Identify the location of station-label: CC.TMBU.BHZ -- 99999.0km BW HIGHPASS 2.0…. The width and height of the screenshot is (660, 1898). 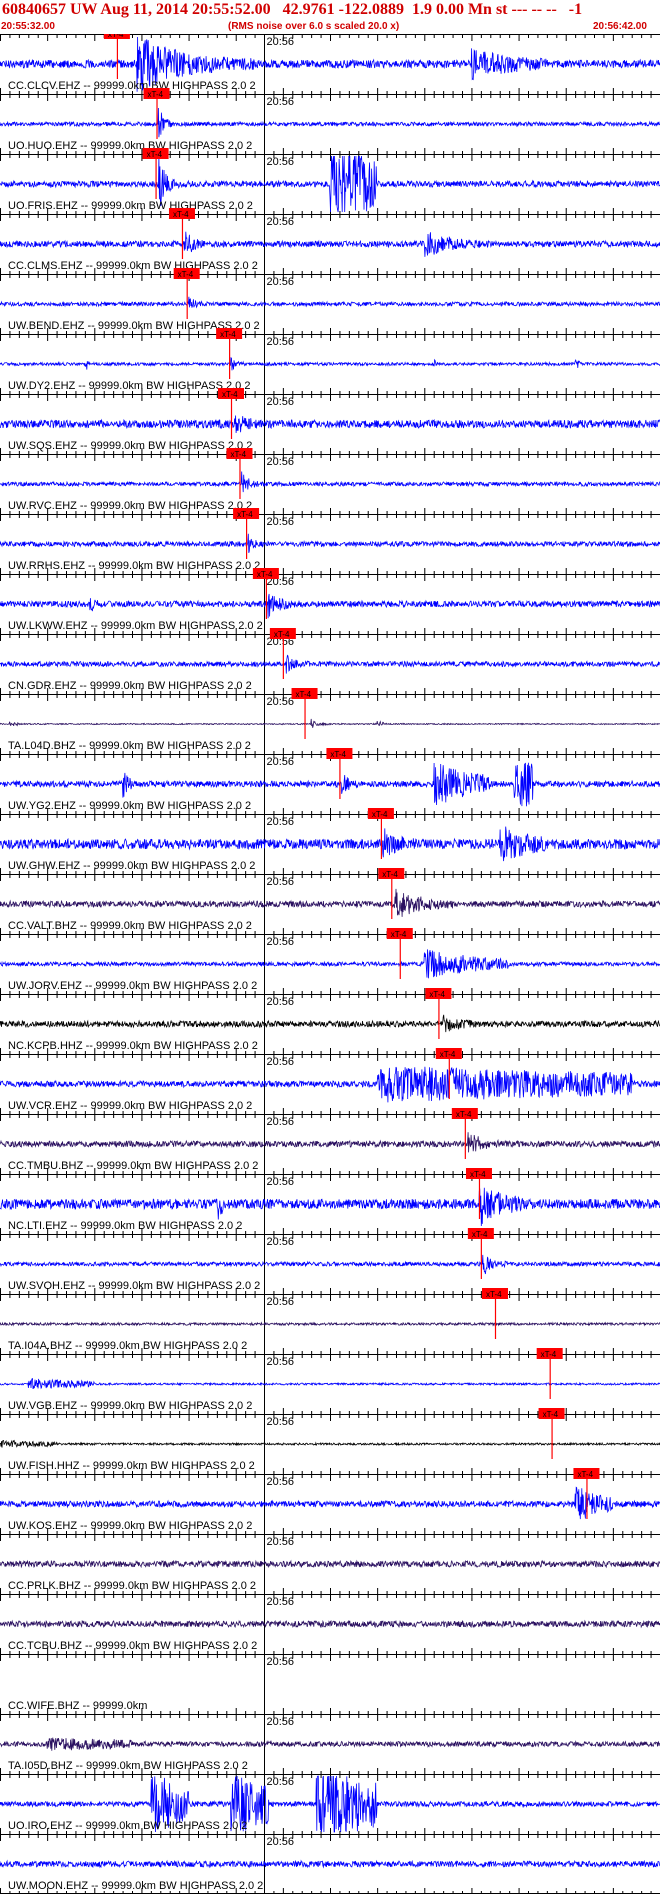
(133, 1166).